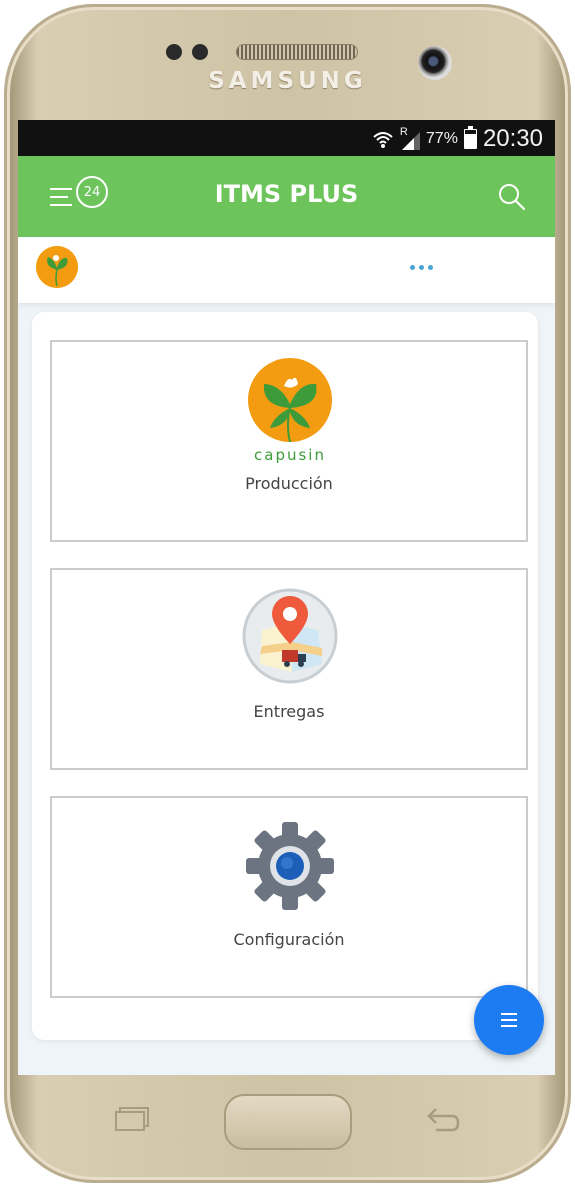  I want to click on roaming-indicator: R, so click(410, 138).